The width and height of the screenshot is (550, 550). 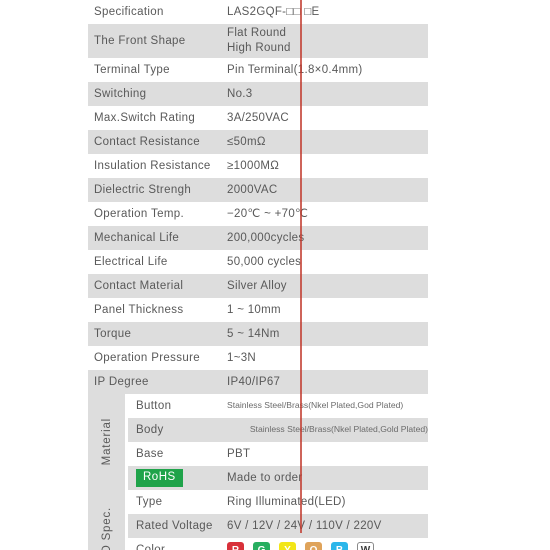 I want to click on table-row: Type Ring Illuminated(LED), so click(x=278, y=502).